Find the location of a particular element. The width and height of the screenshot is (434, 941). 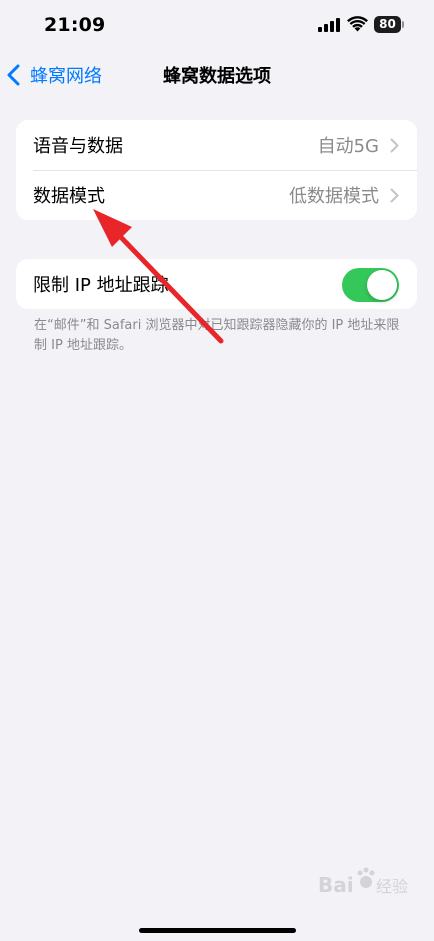

baidu-watermark-logo: Bai 经验 is located at coordinates (363, 882).